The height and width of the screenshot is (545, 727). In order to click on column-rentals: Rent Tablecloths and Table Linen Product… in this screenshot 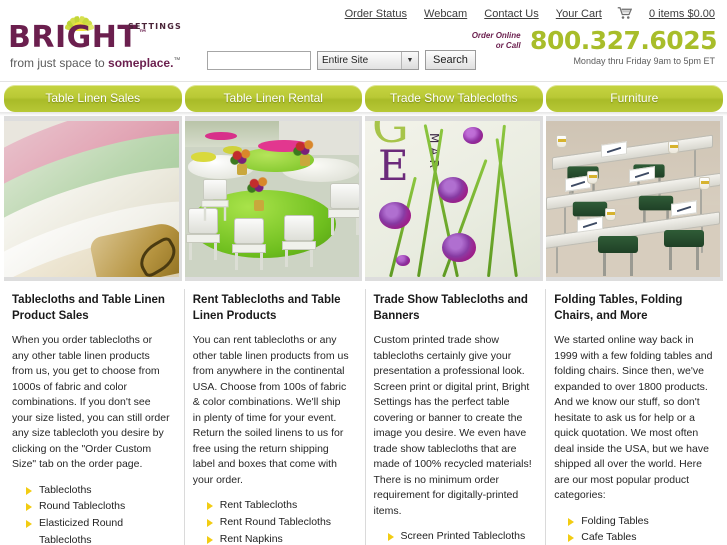, I will do `click(272, 417)`.